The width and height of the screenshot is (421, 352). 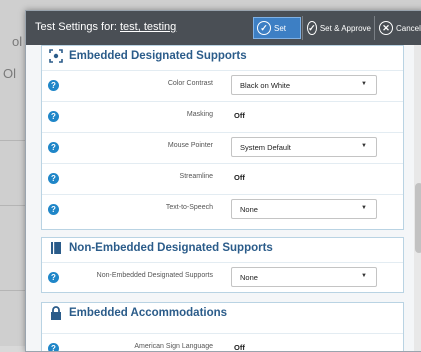 I want to click on setting-label: Color Contrast, so click(x=190, y=83).